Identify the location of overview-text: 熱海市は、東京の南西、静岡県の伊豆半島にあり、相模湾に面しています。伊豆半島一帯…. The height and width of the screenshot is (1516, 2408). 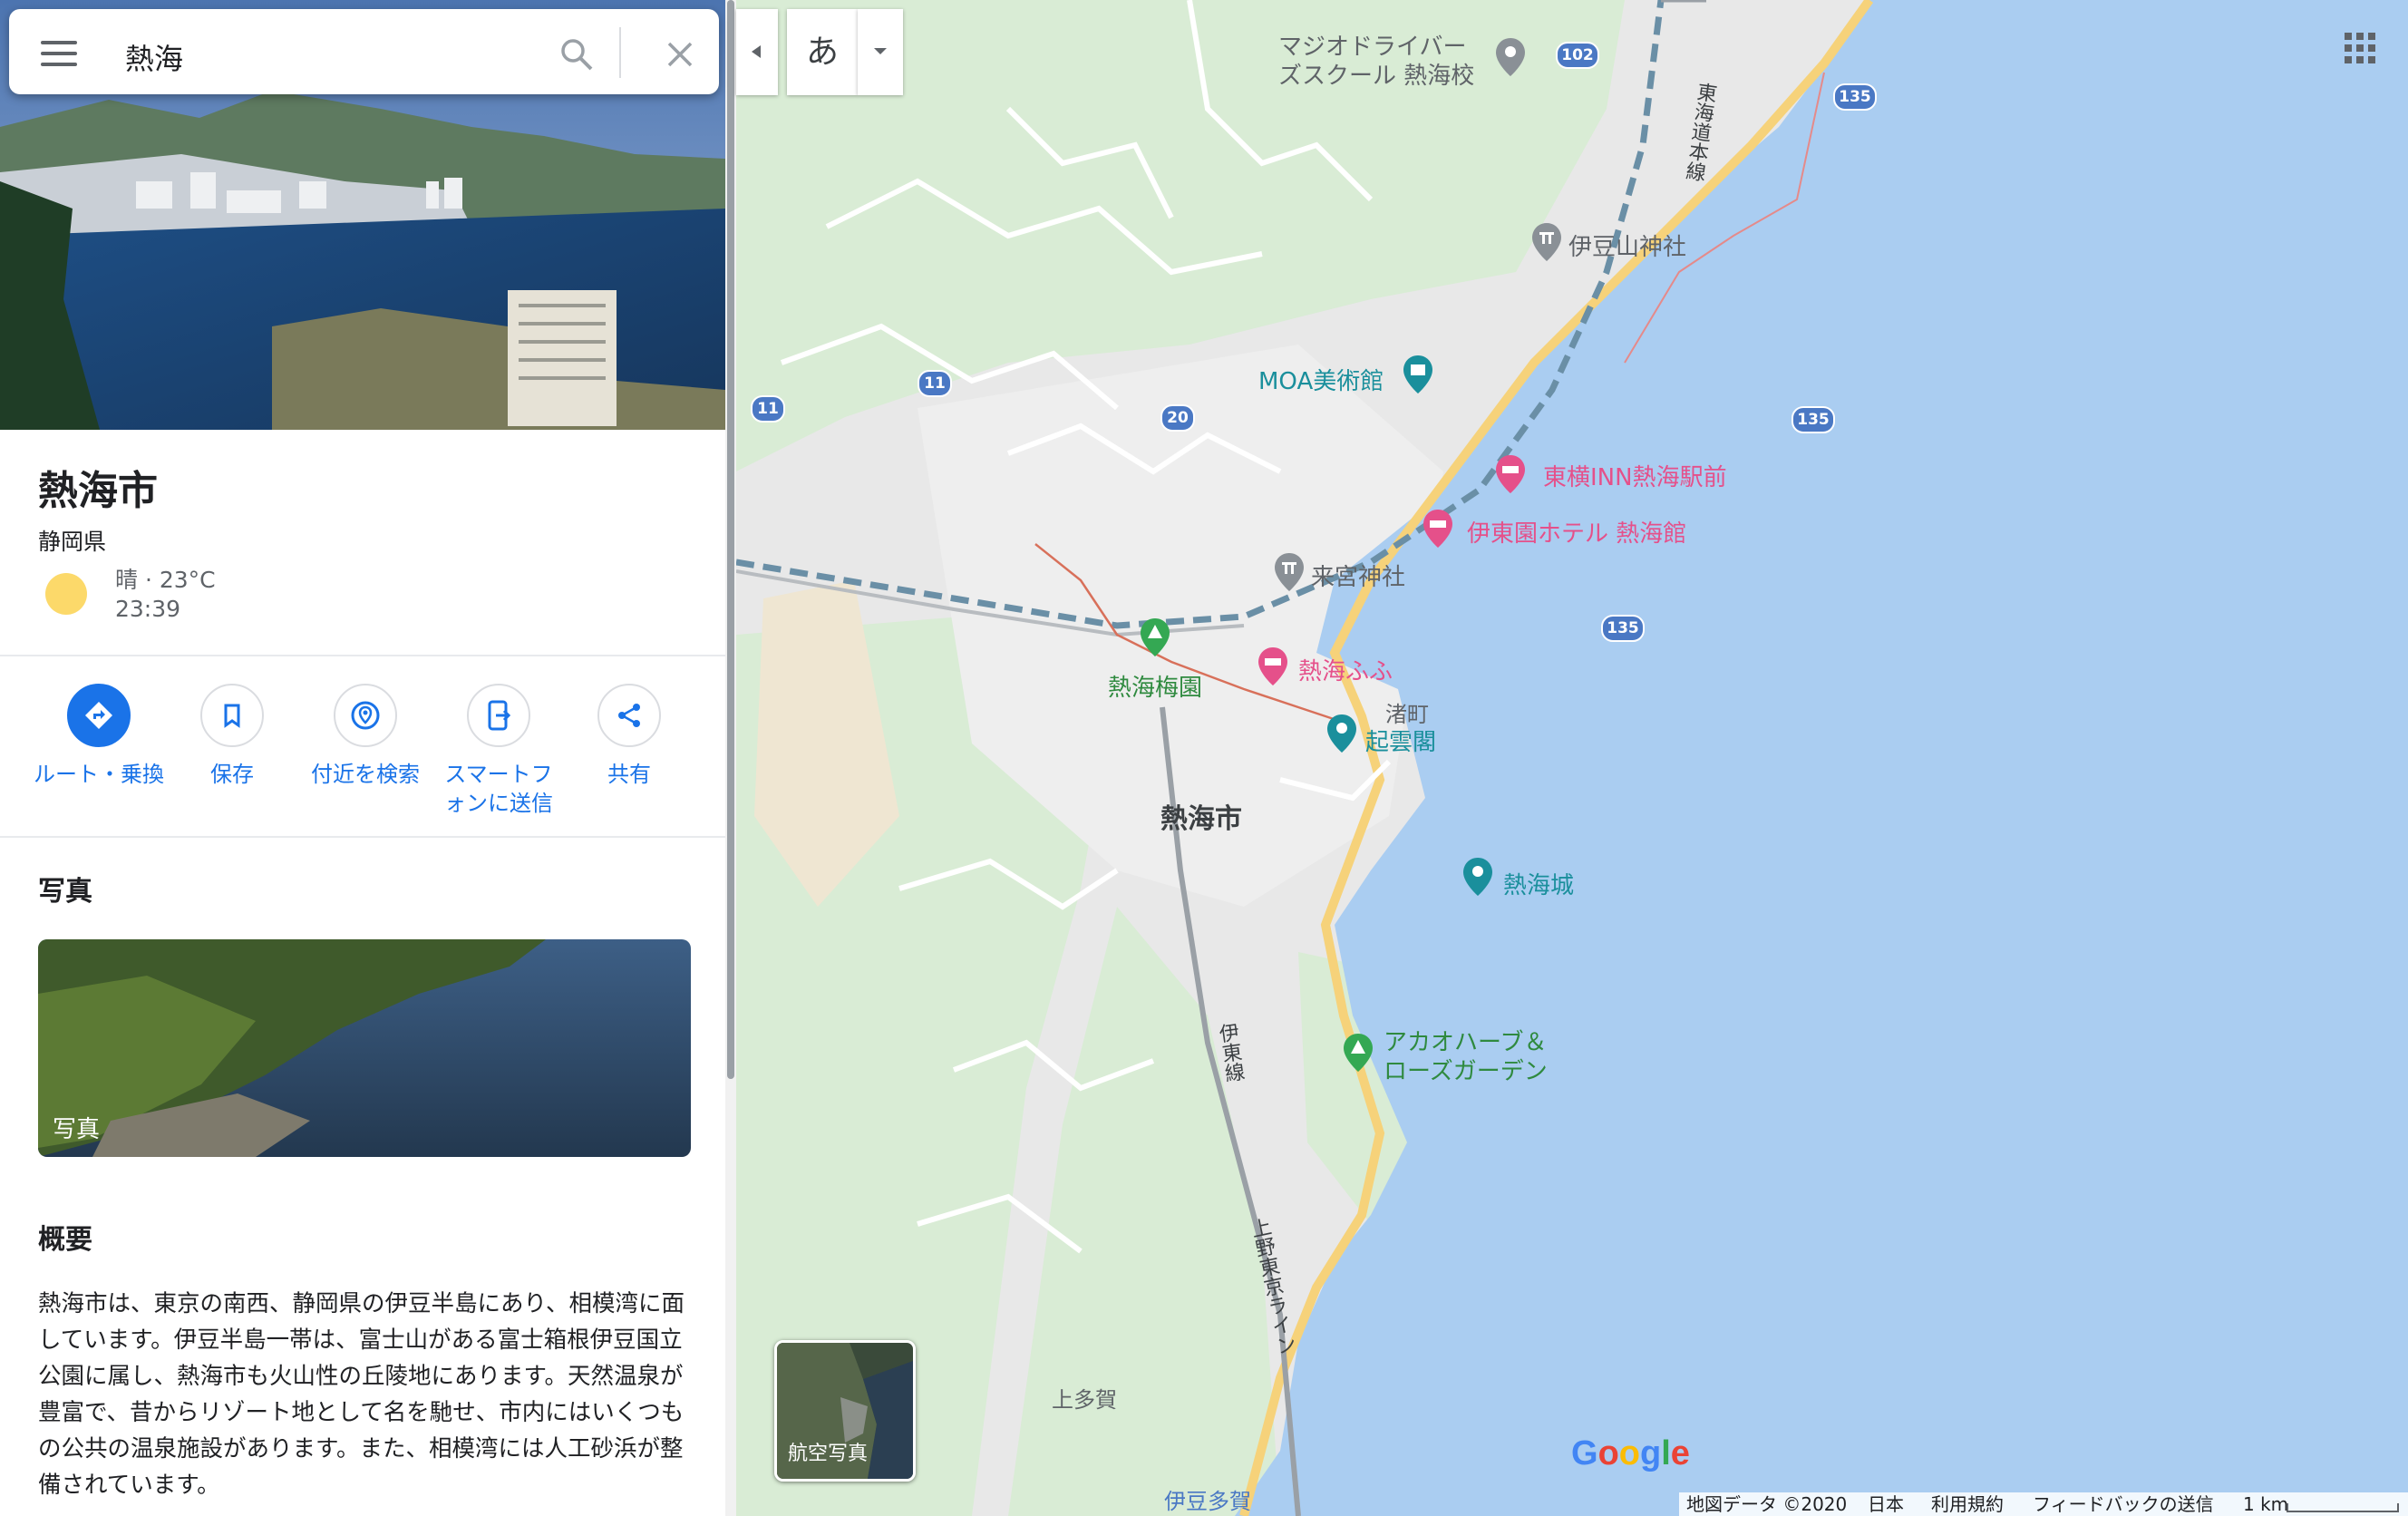
(361, 1395).